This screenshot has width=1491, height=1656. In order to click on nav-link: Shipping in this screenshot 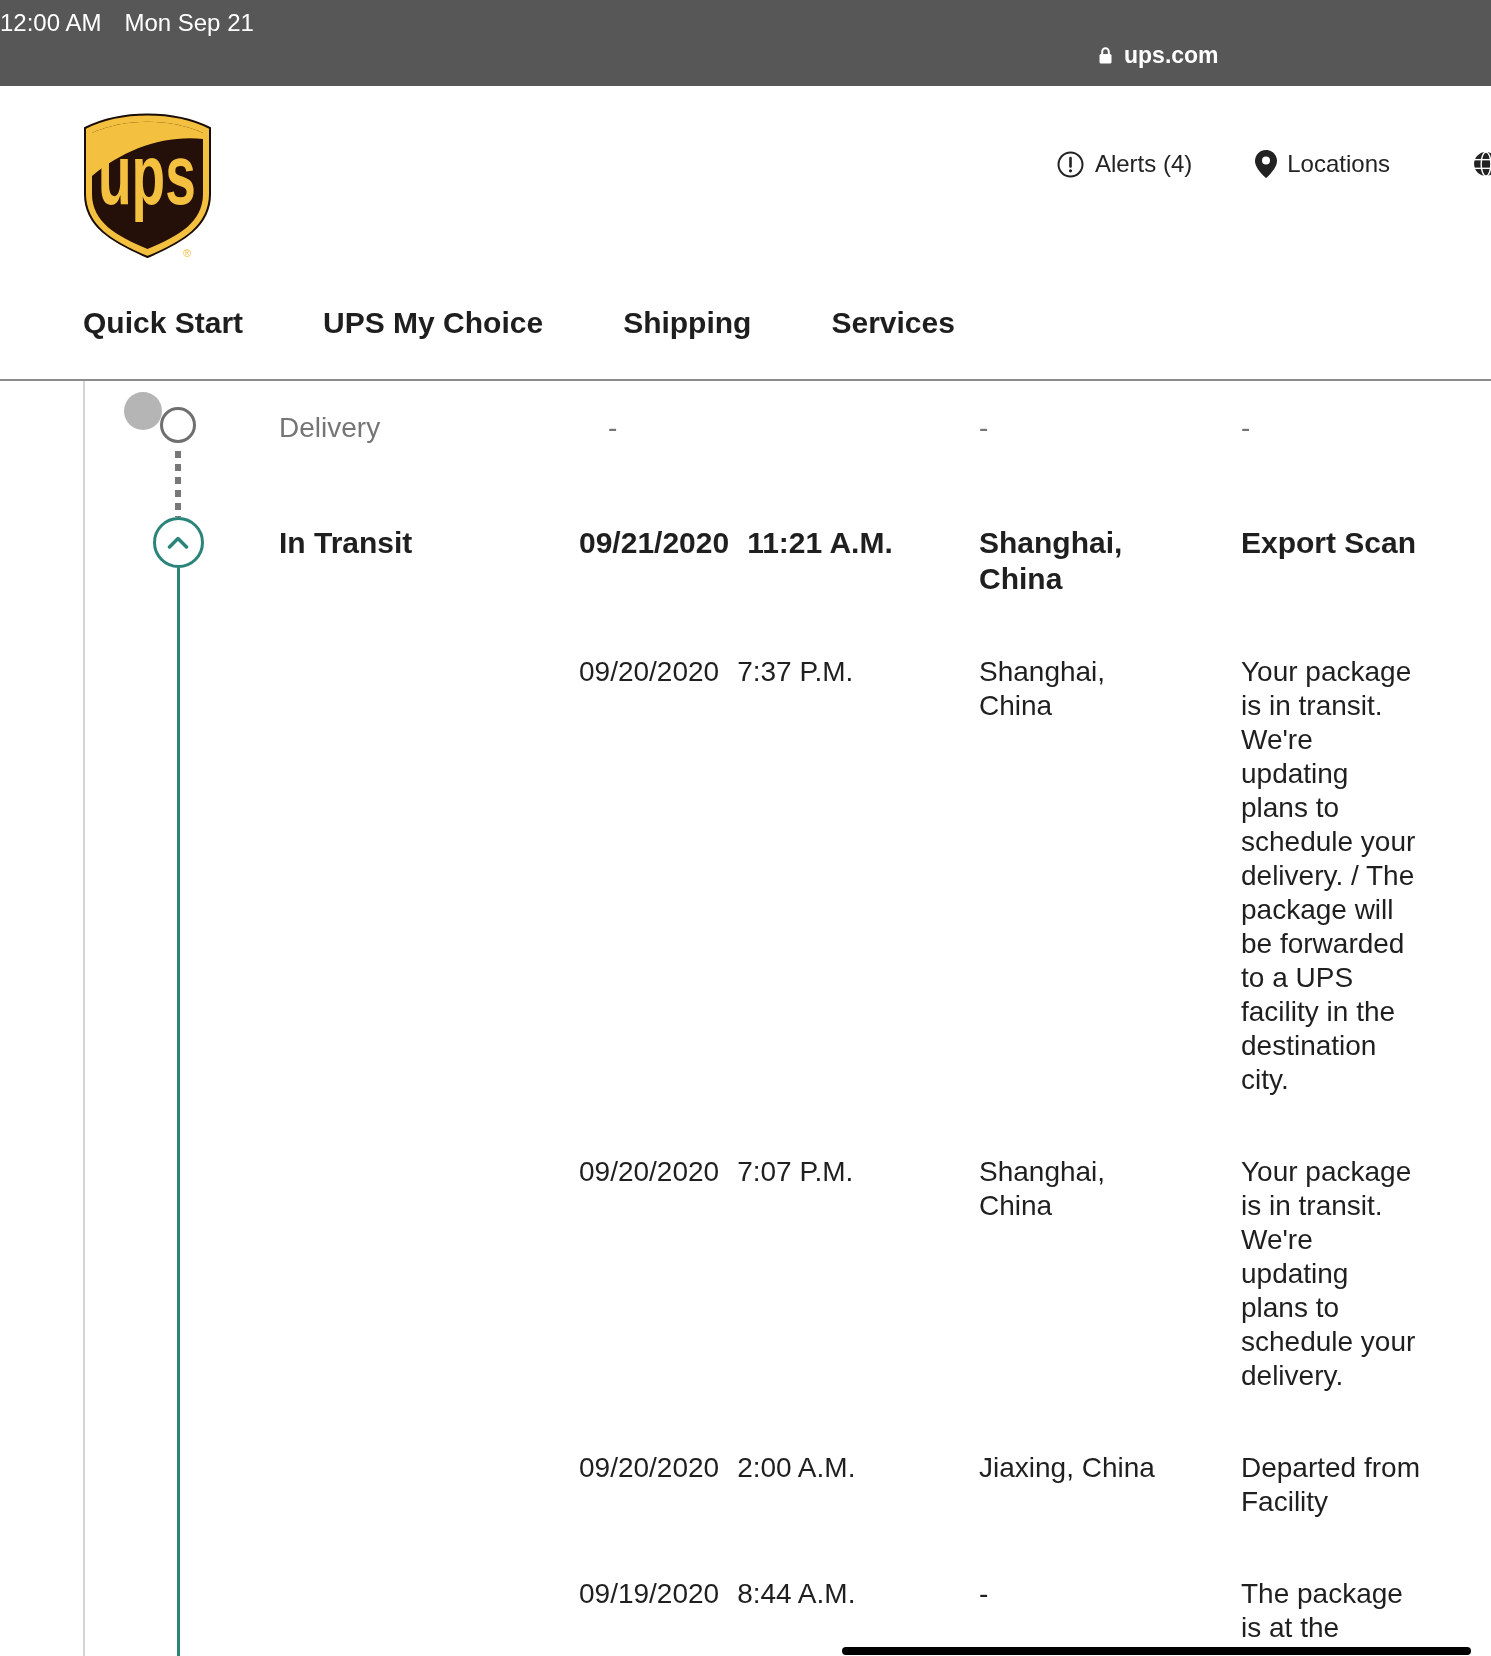, I will do `click(687, 323)`.